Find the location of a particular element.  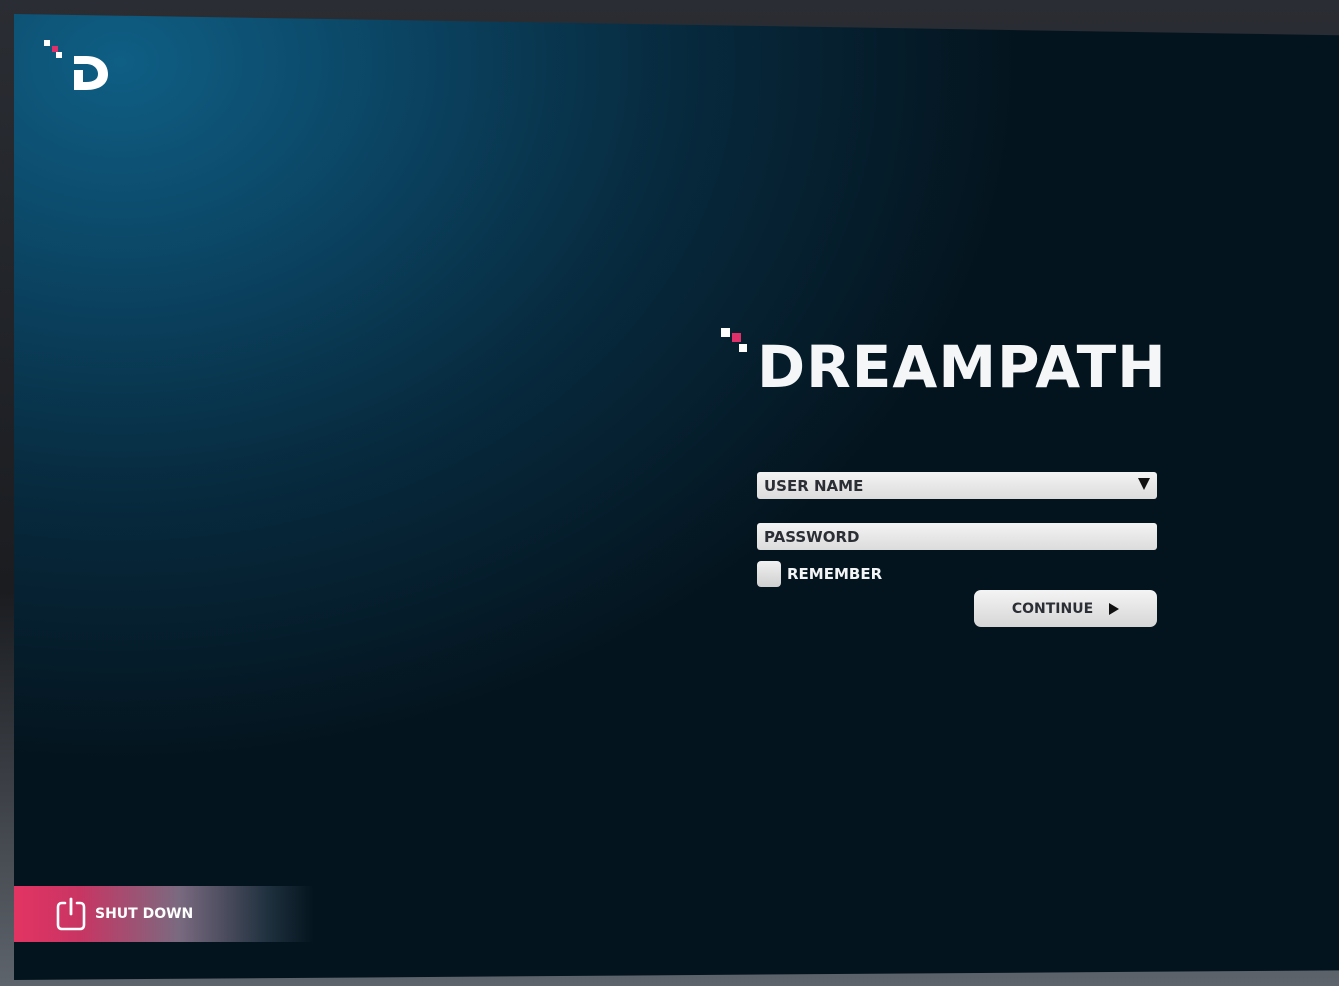

brand-logo: DREAMPATH is located at coordinates (942, 363).